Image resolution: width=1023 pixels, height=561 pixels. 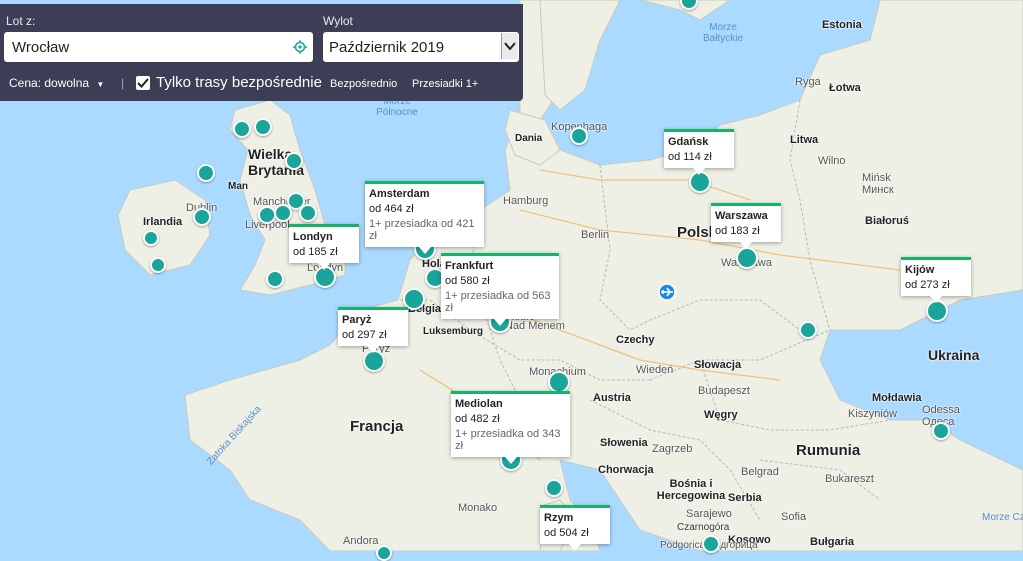 What do you see at coordinates (690, 157) in the screenshot?
I see `callout-price: od 114 zł` at bounding box center [690, 157].